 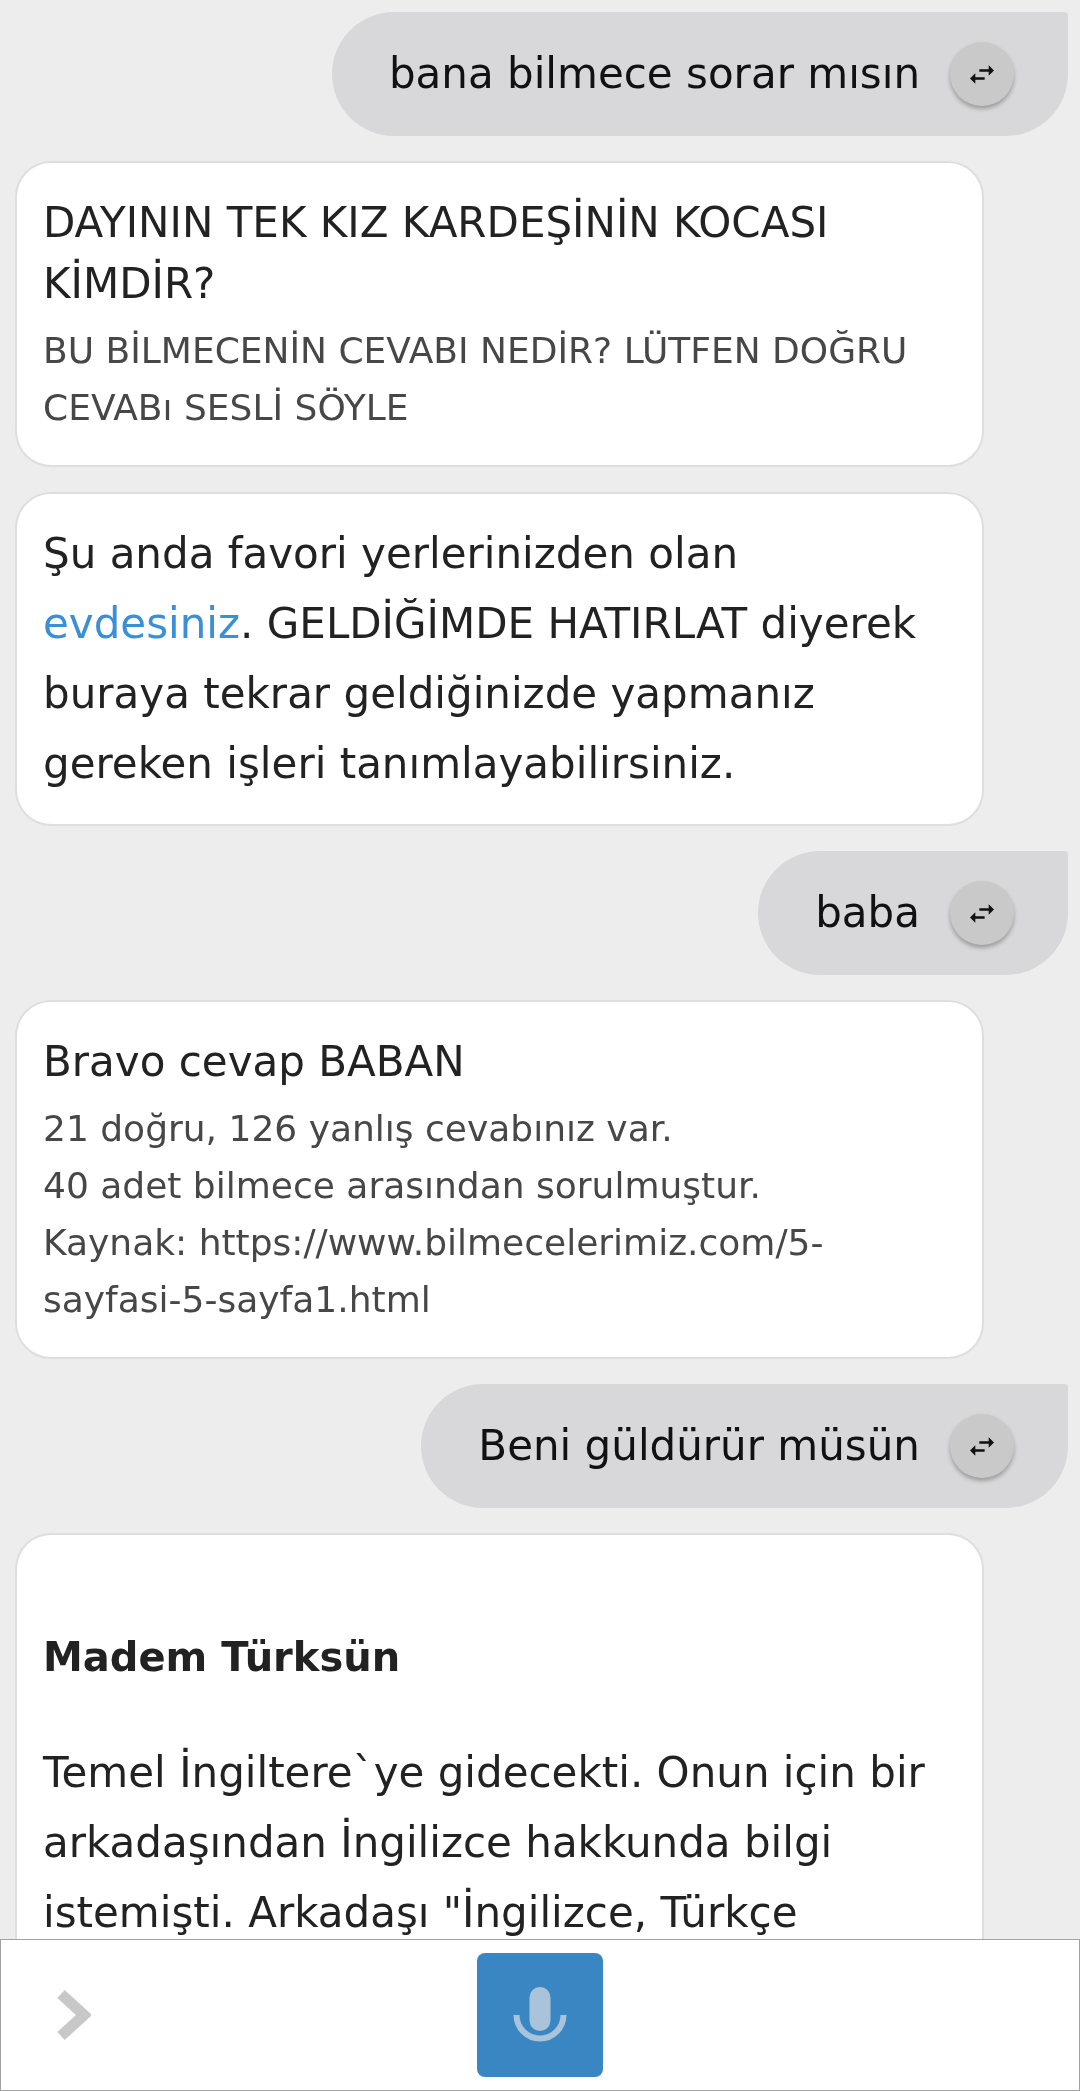 I want to click on message-text: baba, so click(x=867, y=913).